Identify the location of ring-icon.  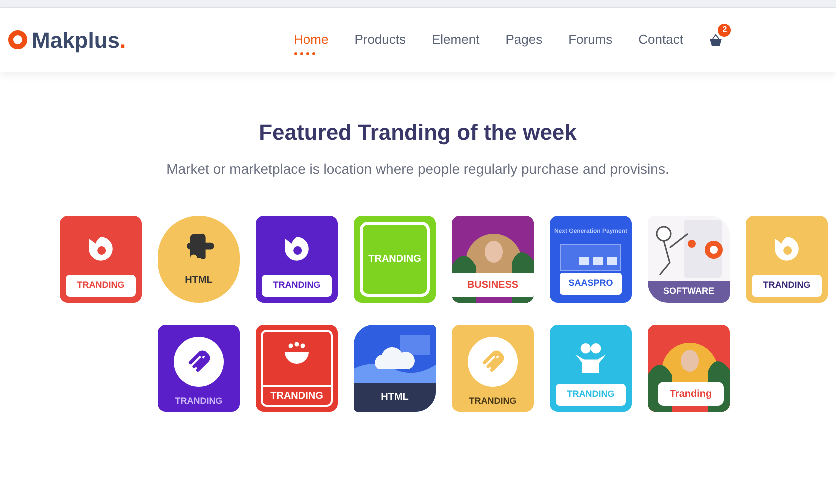
(18, 40).